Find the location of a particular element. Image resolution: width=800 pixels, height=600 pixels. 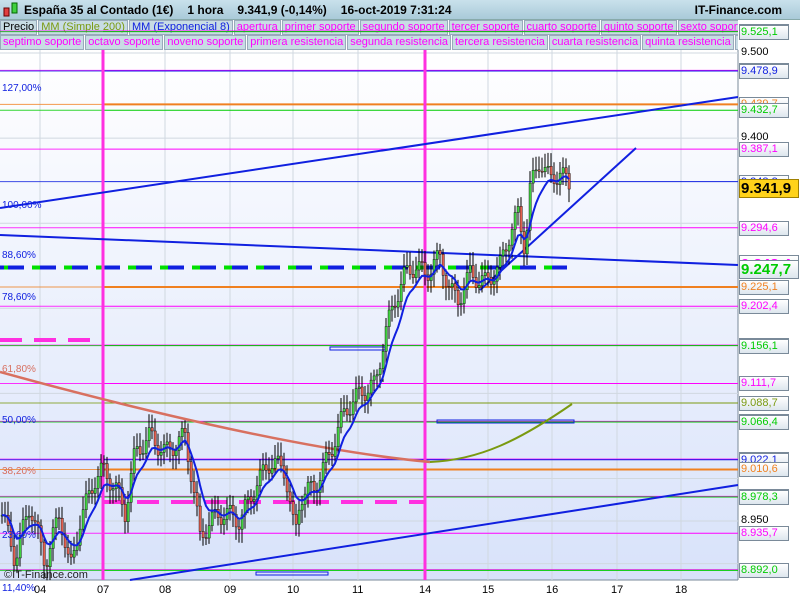

price-level-label: 9.088,7 is located at coordinates (764, 404).